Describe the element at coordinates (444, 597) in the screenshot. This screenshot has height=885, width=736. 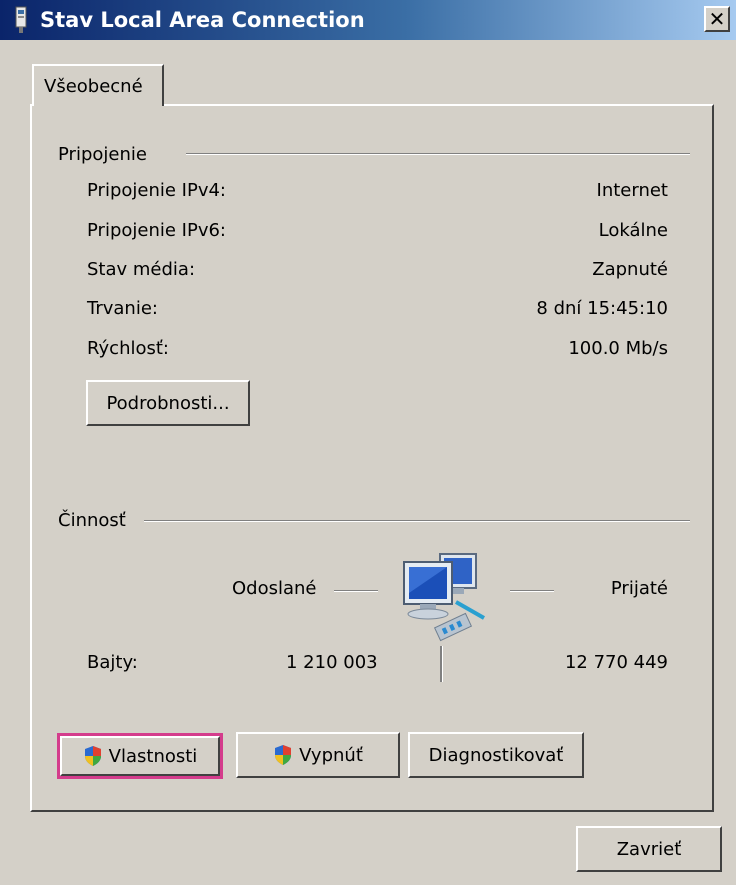
I see `network-computers-icon` at that location.